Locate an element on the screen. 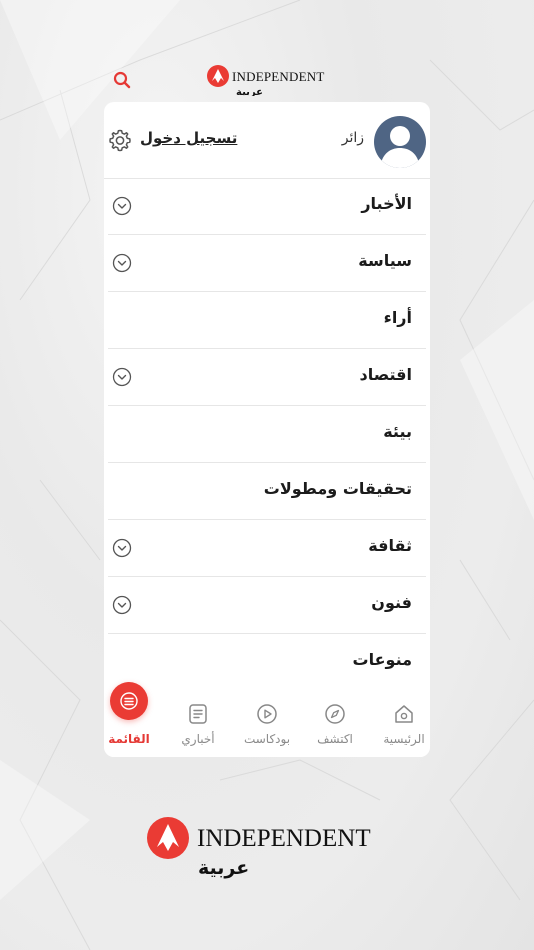  profile-row: زائر تسجيل دخول is located at coordinates (267, 140).